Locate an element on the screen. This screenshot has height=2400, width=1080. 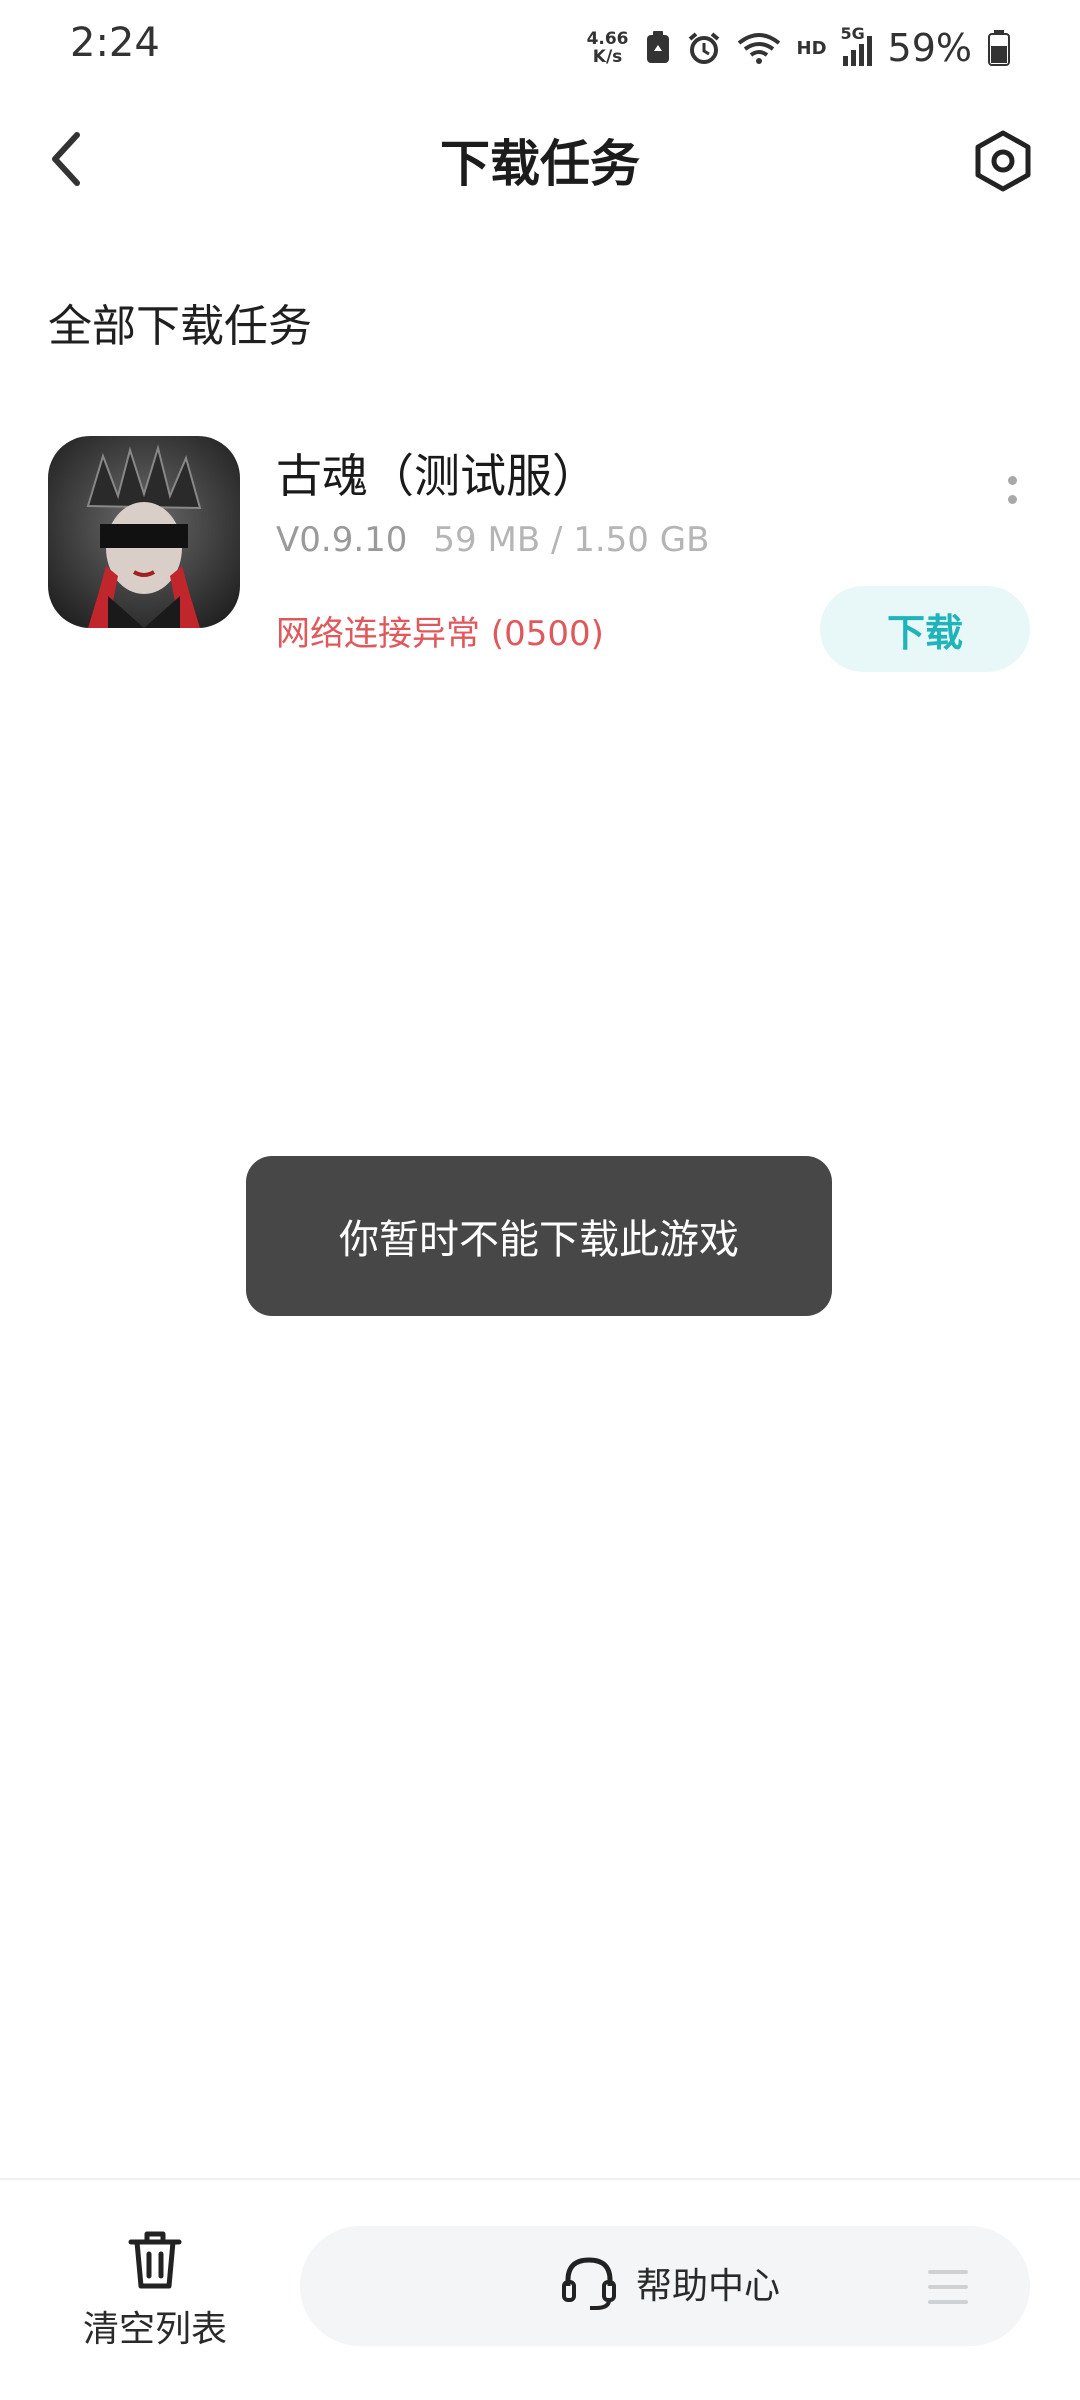
network-type: 5G is located at coordinates (852, 33).